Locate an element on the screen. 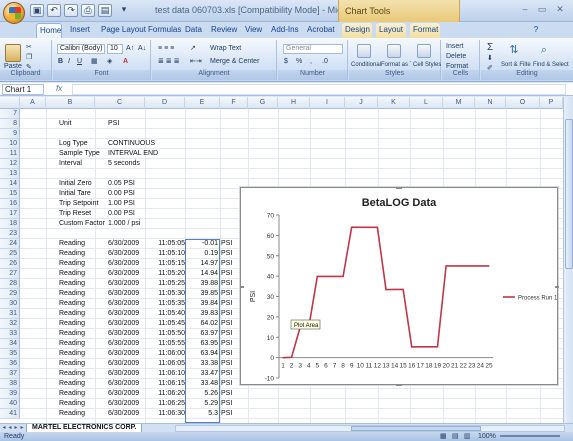  row-header: 12 is located at coordinates (10, 164).